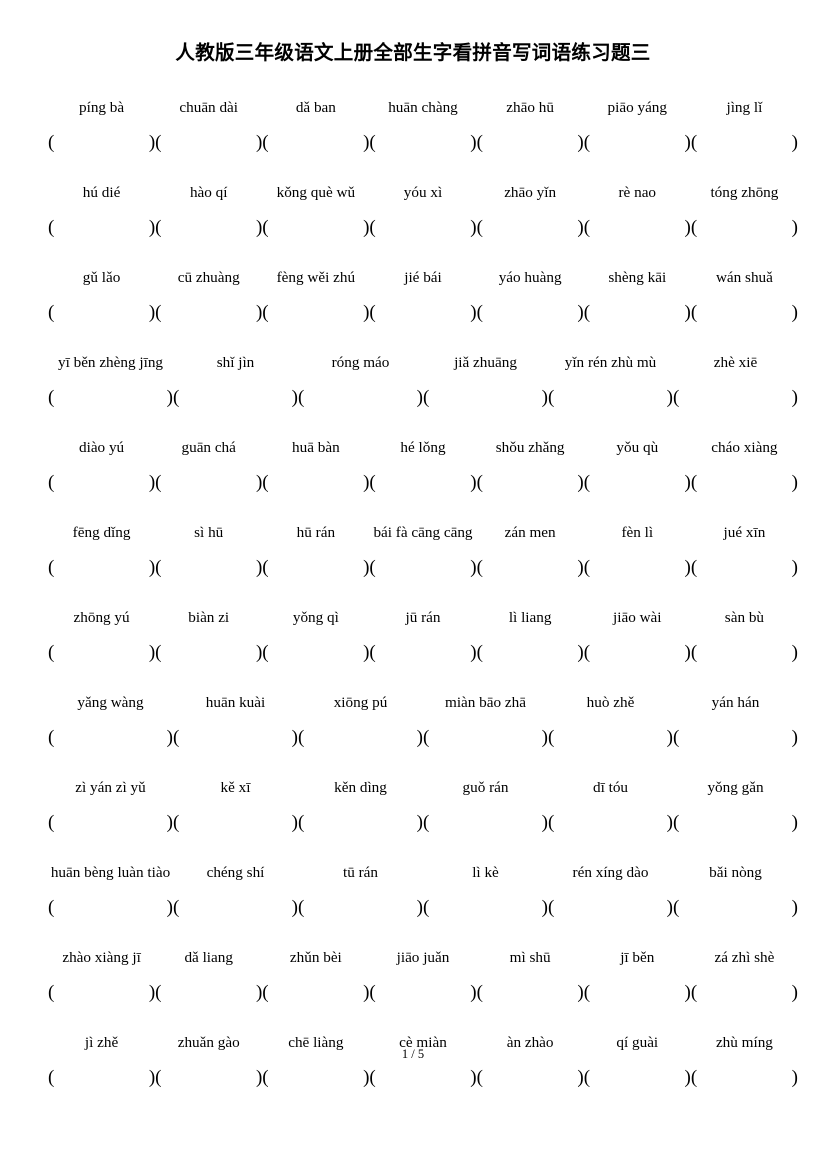 The width and height of the screenshot is (826, 1169). What do you see at coordinates (637, 958) in the screenshot?
I see `pinyin-word: jī běn` at bounding box center [637, 958].